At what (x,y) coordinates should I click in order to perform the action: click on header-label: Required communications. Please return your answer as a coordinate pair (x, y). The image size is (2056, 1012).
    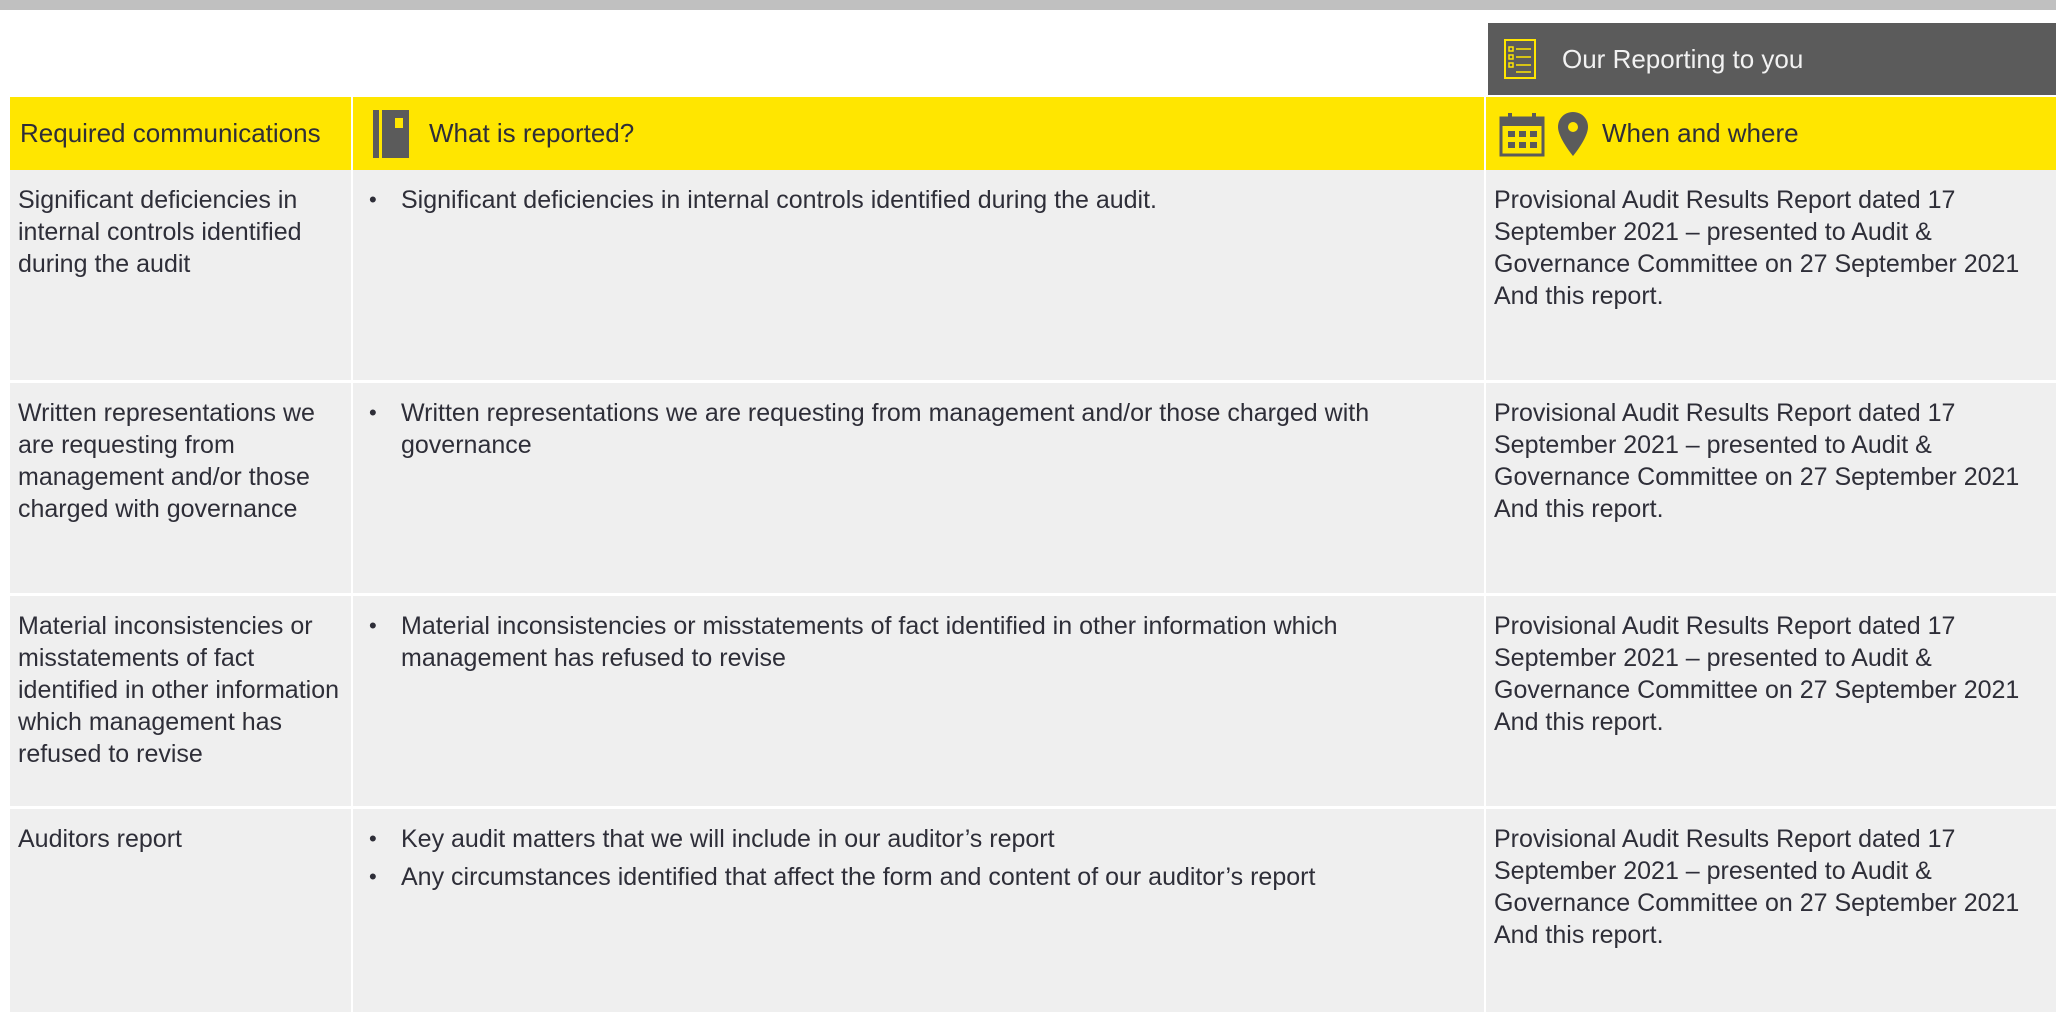
    Looking at the image, I should click on (170, 133).